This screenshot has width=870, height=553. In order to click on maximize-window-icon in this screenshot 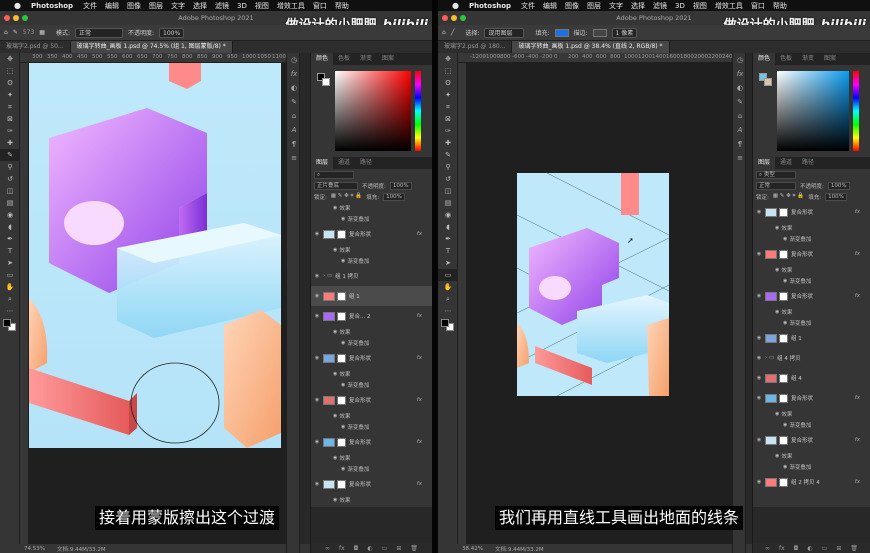, I will do `click(463, 18)`.